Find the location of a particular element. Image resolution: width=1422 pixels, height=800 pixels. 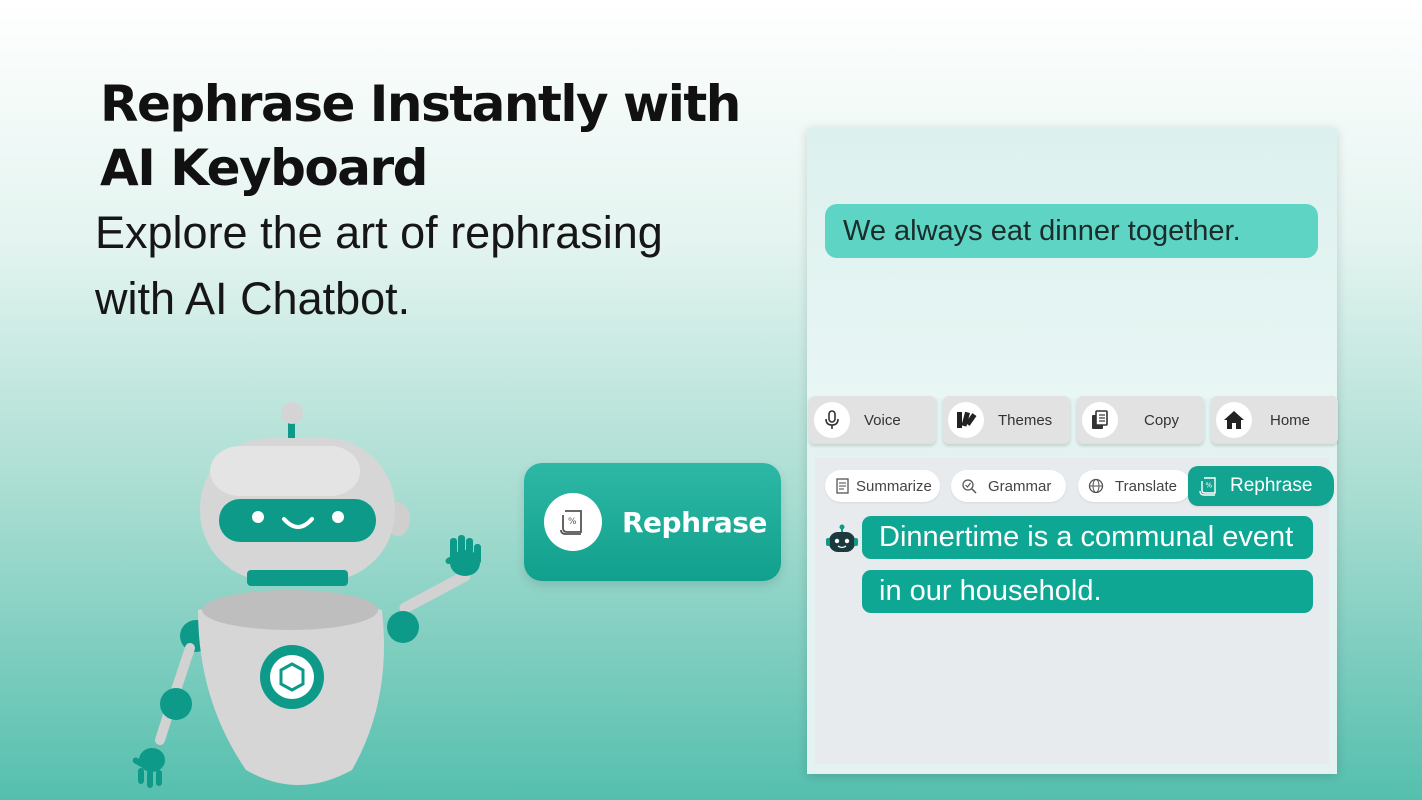

grammar-icon is located at coordinates (970, 486).